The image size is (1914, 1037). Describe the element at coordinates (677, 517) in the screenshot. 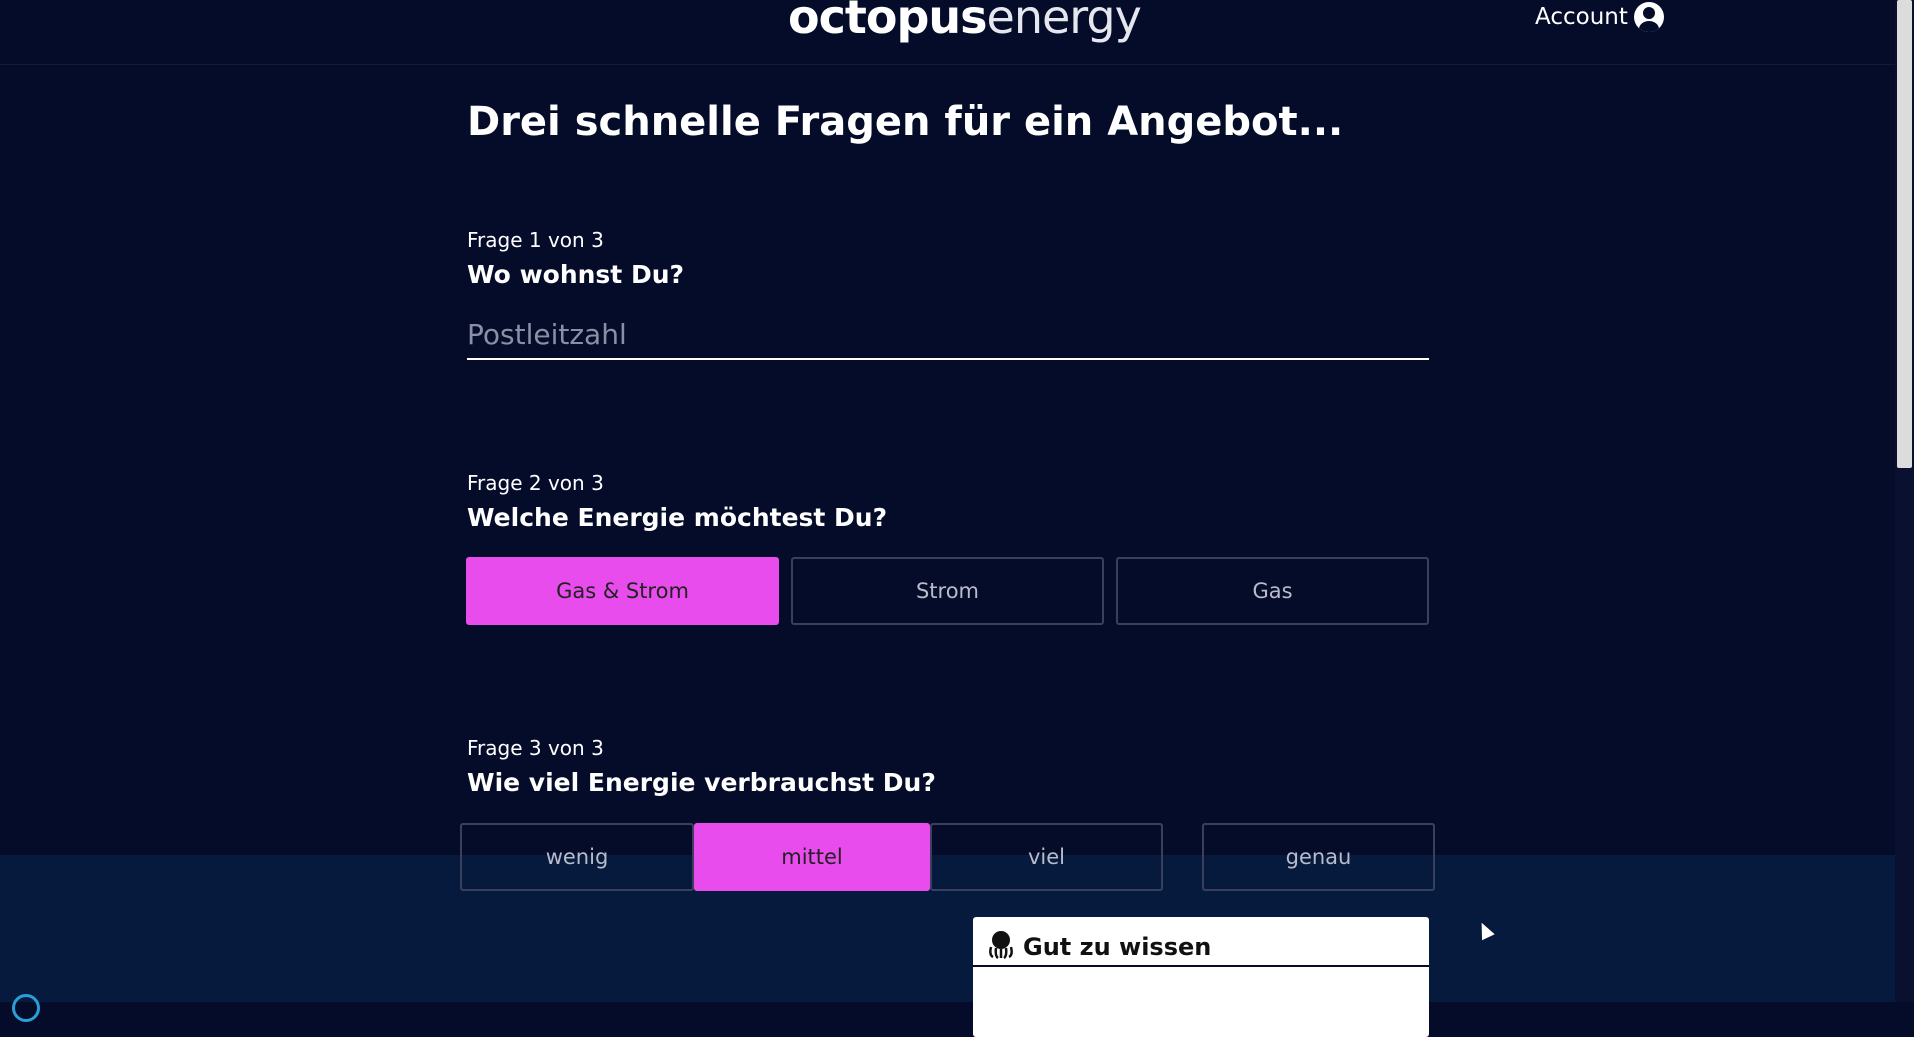

I see `question-2-text: Welche Energie möchtest Du?` at that location.